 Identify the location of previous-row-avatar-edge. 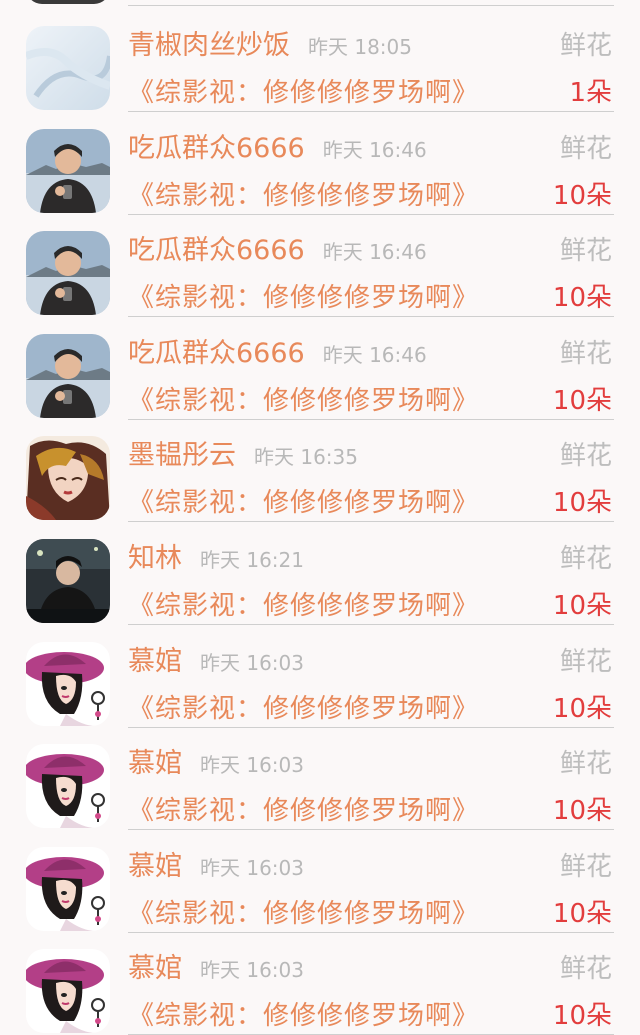
(68, 2).